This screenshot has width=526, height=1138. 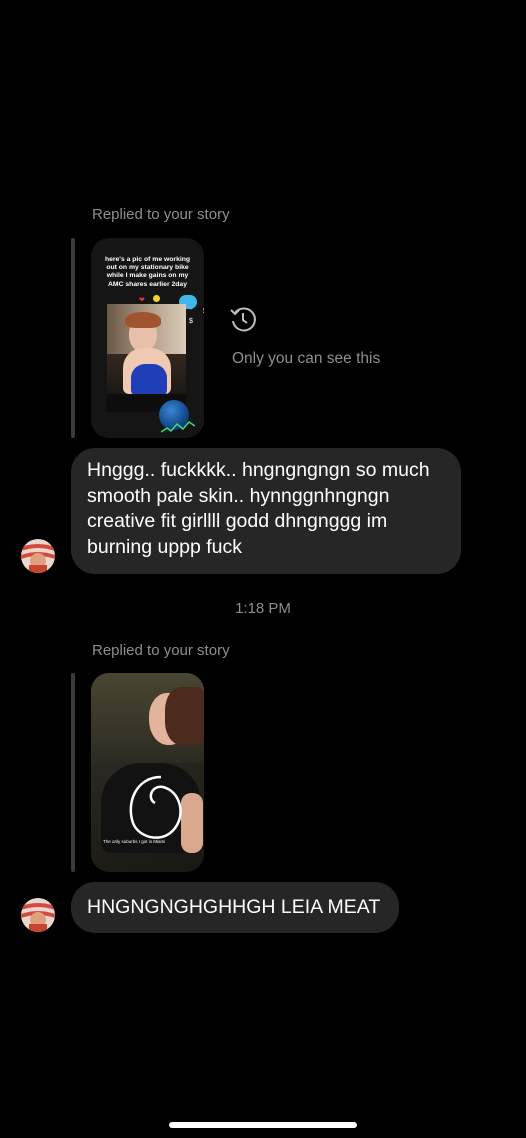 I want to click on timestamp: 1:18 PM, so click(x=263, y=608).